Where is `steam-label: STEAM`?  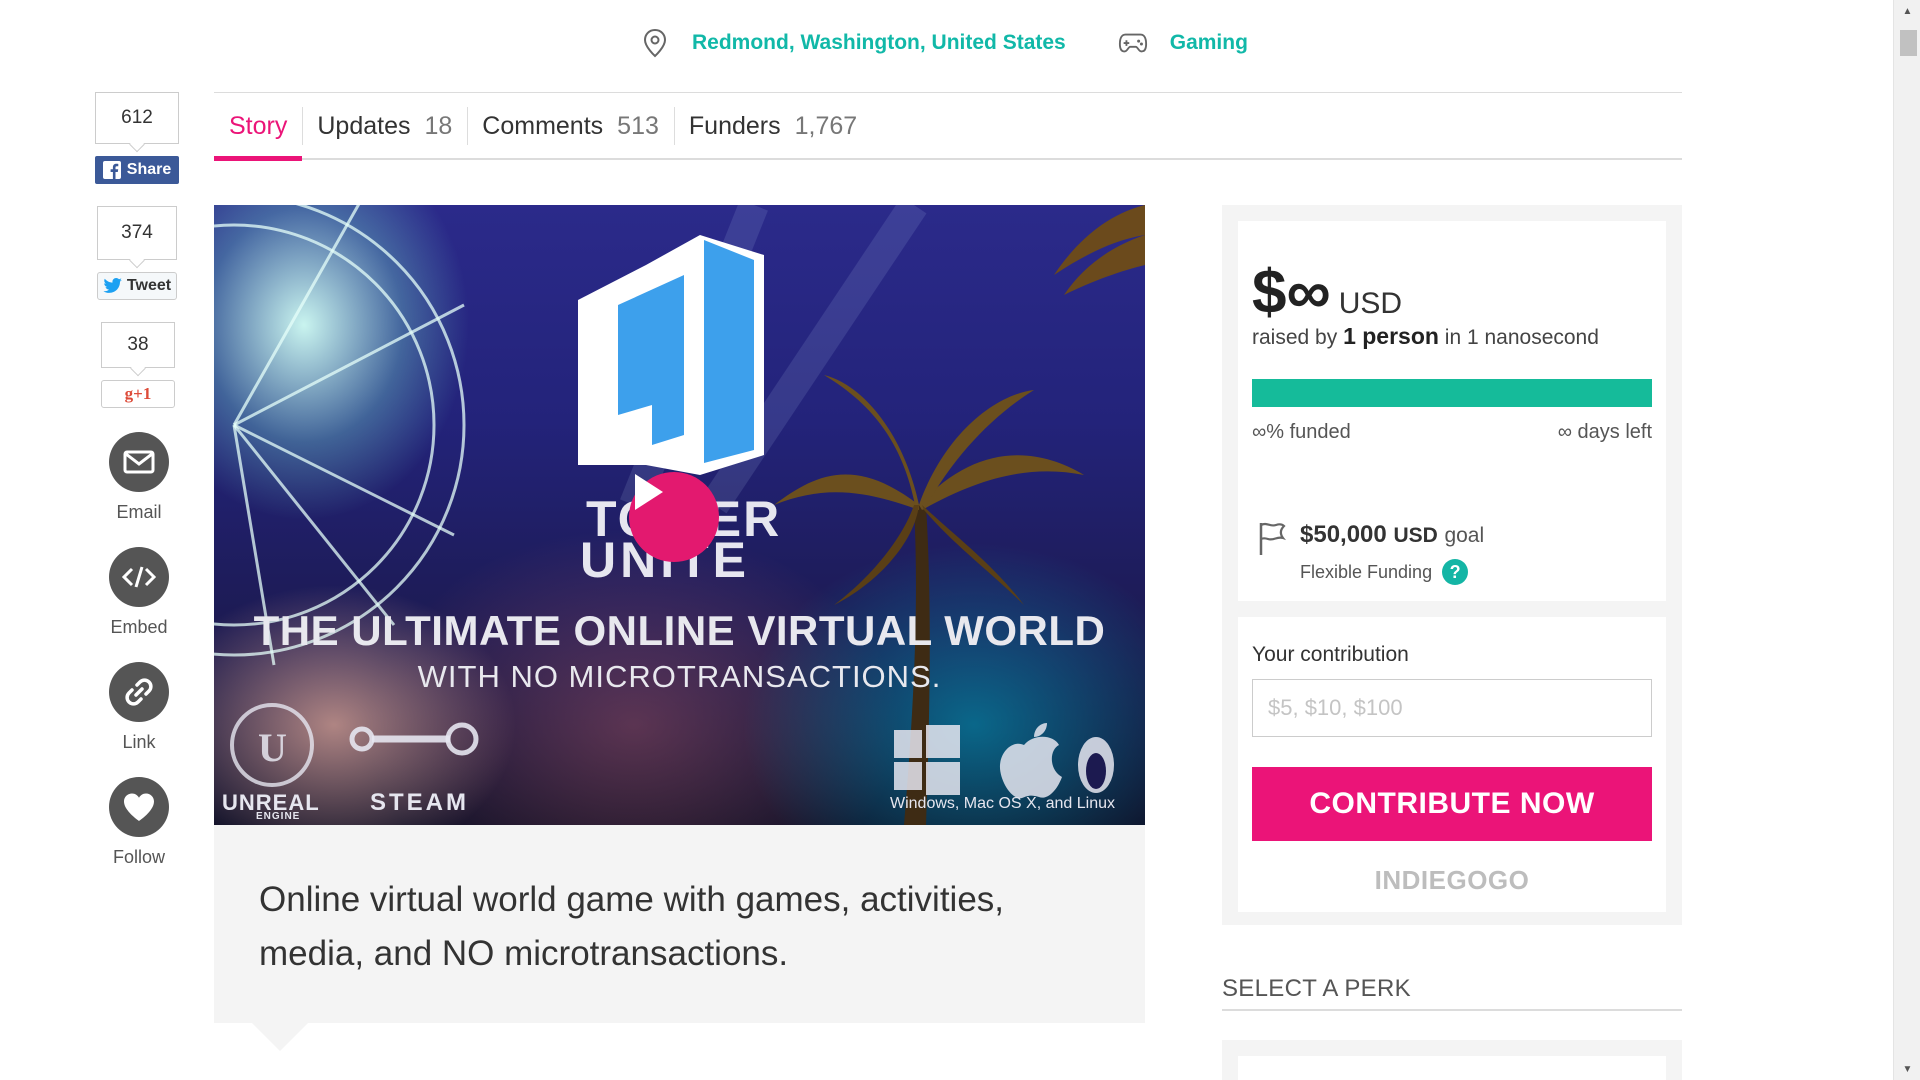
steam-label: STEAM is located at coordinates (419, 802).